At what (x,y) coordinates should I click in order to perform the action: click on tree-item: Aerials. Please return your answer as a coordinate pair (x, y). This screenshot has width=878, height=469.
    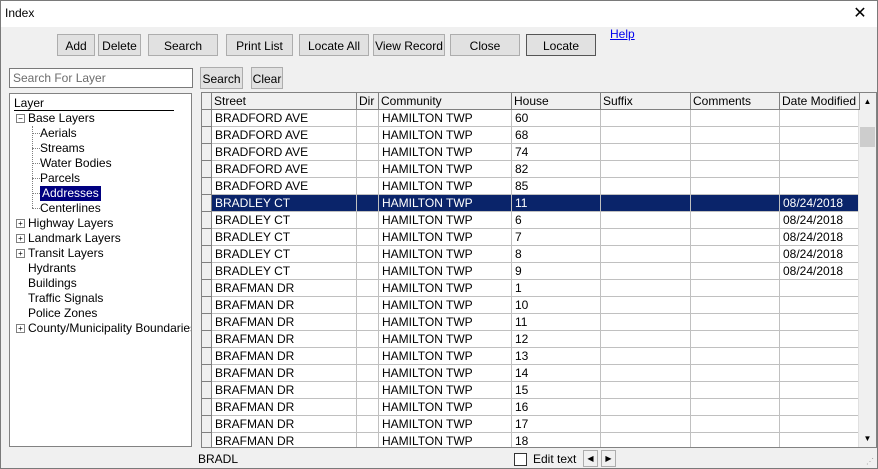
    Looking at the image, I should click on (58, 133).